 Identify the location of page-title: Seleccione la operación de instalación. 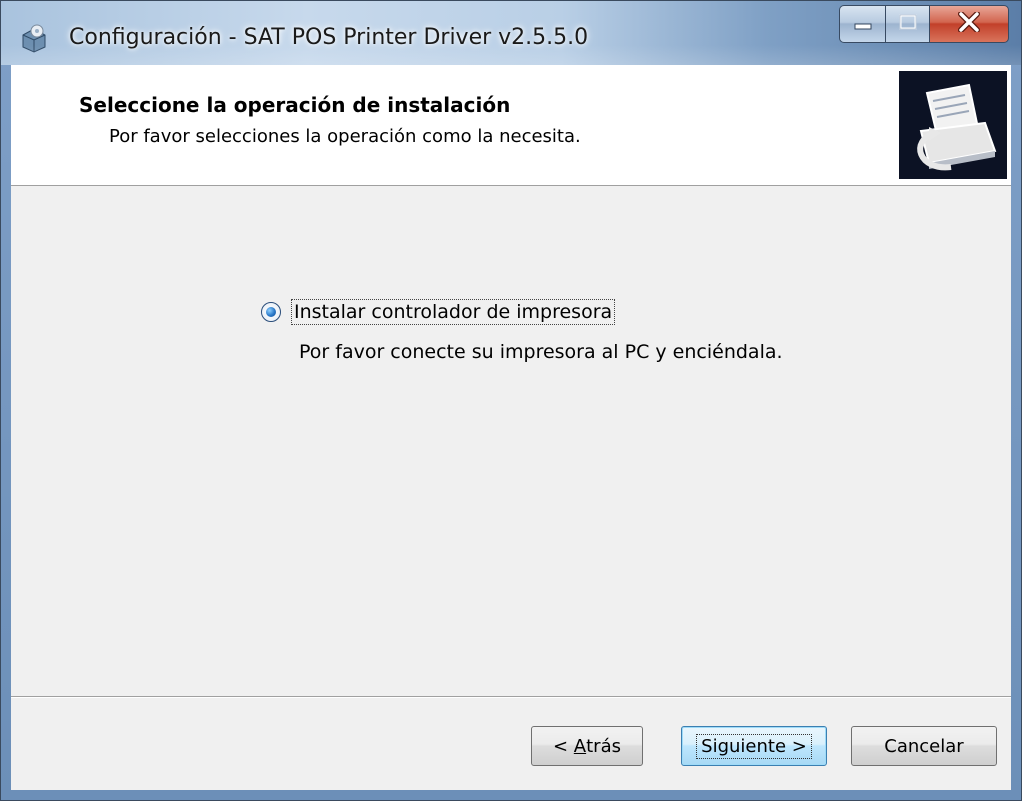
(295, 105).